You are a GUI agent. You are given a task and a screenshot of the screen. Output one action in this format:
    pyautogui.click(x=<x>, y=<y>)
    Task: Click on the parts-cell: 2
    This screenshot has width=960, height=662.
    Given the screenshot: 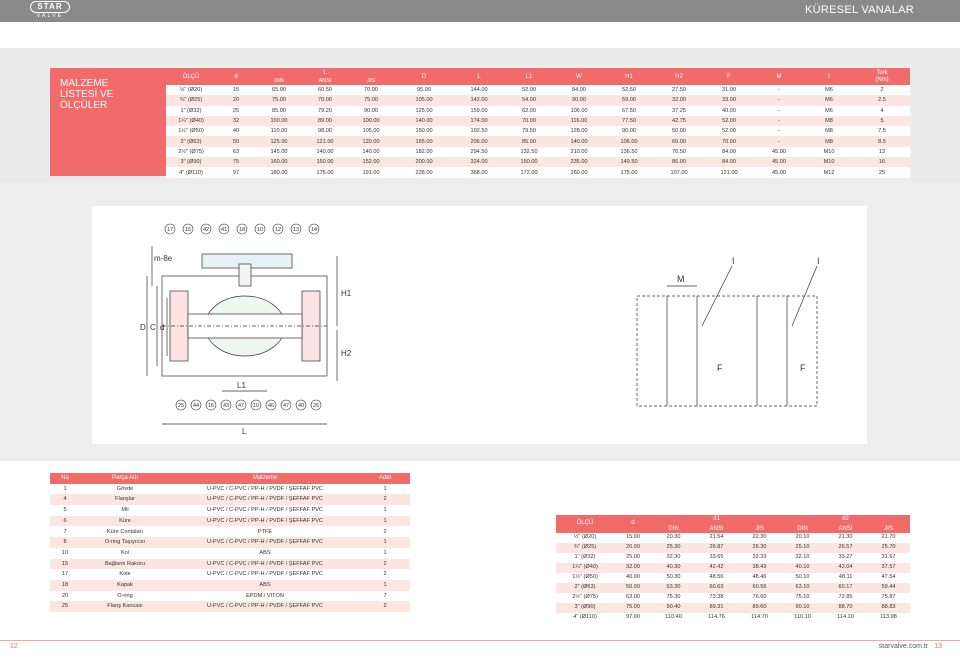 What is the action you would take?
    pyautogui.click(x=385, y=532)
    